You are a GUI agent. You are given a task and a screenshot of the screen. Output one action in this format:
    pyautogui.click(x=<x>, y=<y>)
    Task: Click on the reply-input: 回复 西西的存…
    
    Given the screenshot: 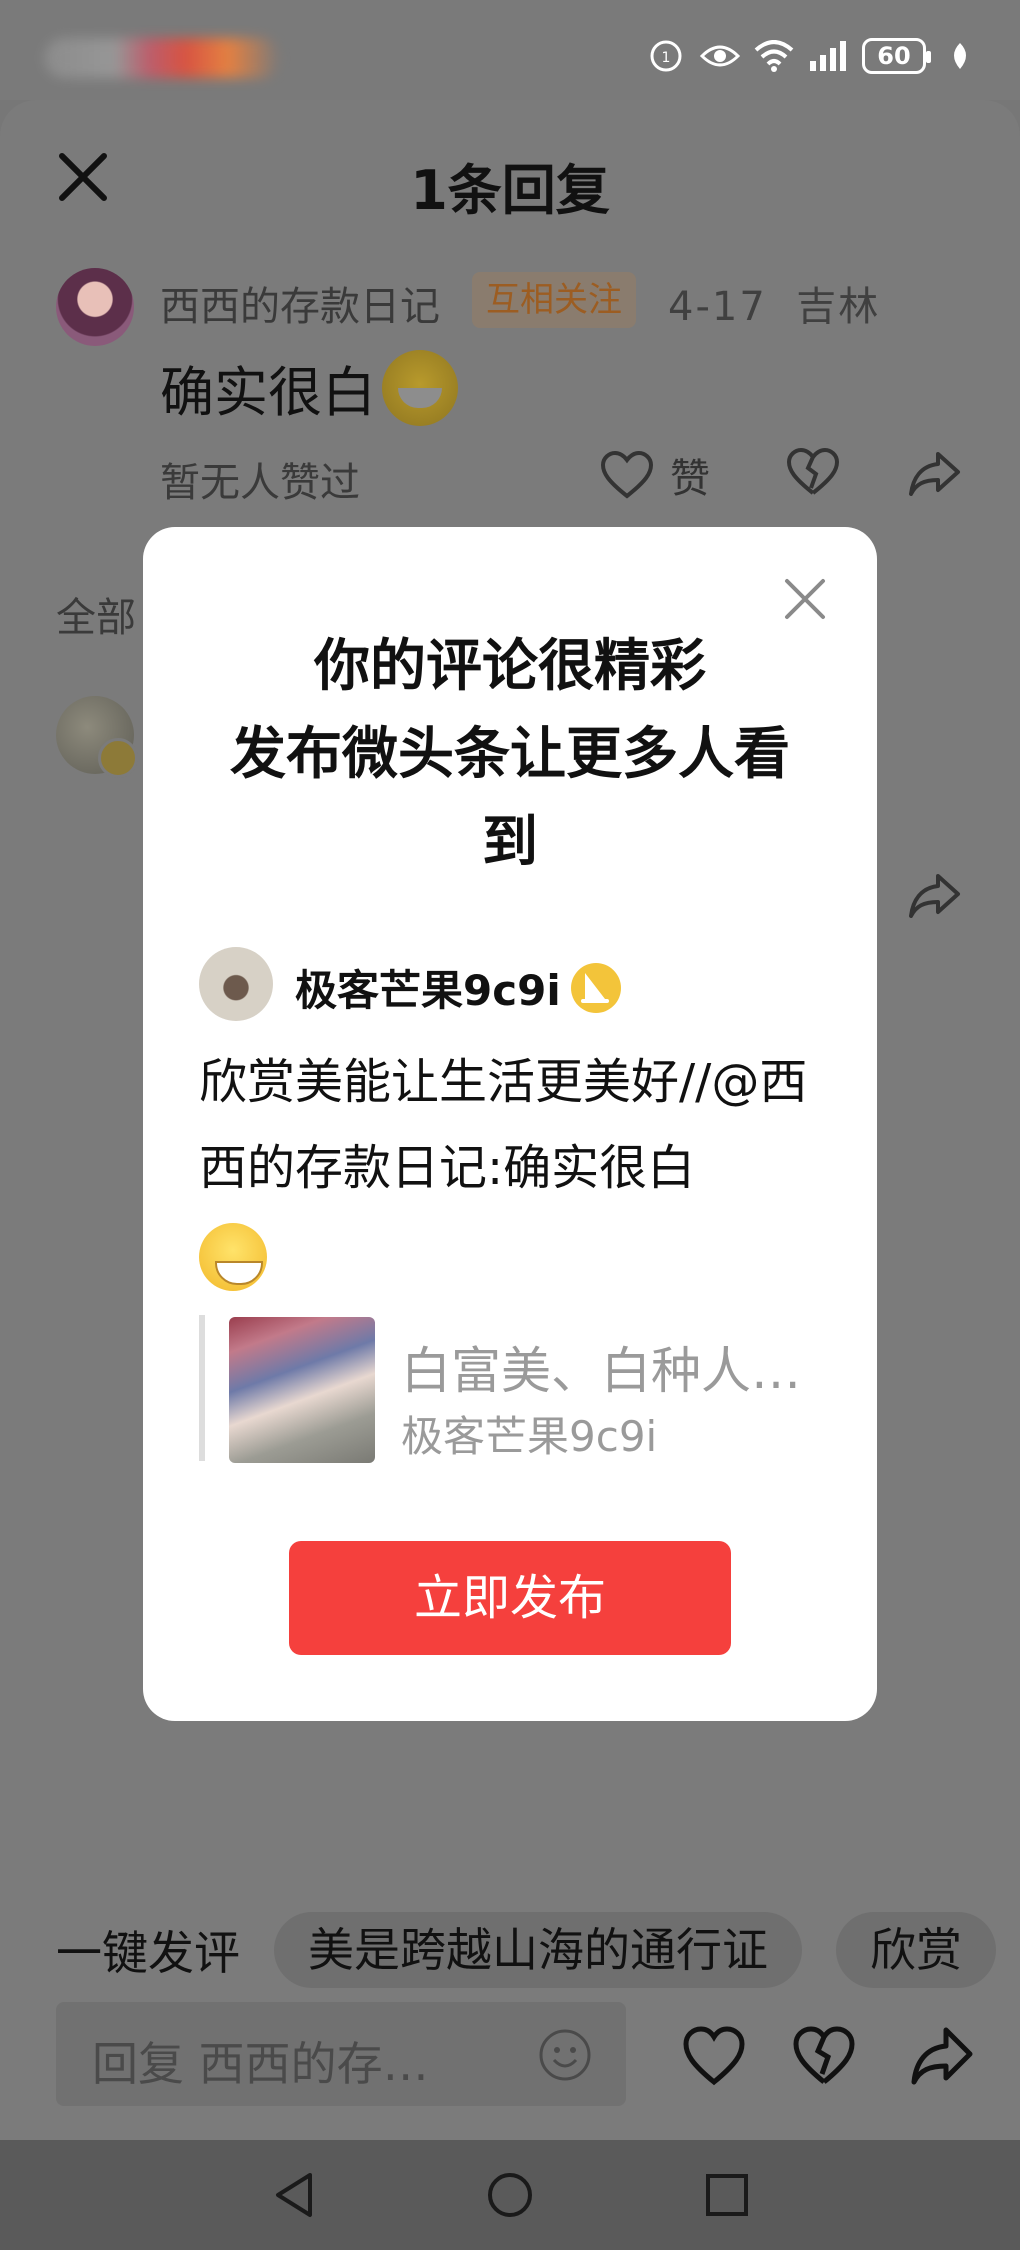 What is the action you would take?
    pyautogui.click(x=341, y=2054)
    